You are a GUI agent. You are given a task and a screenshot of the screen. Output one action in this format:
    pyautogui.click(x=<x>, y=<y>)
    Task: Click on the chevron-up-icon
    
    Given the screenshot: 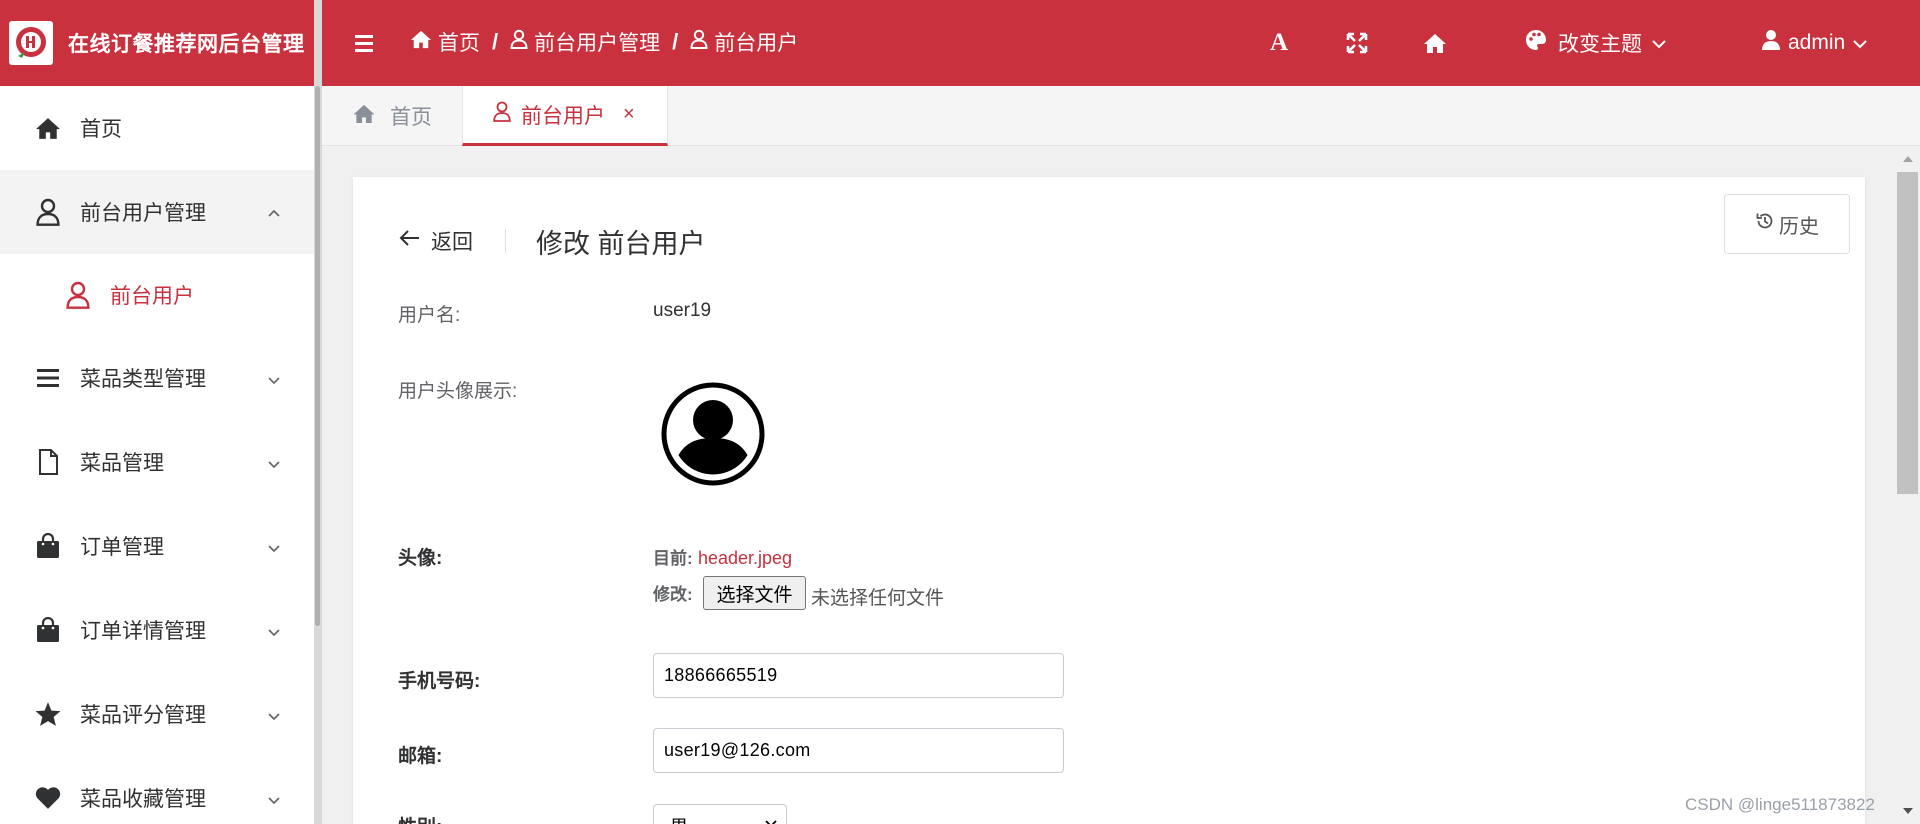 What is the action you would take?
    pyautogui.click(x=274, y=212)
    